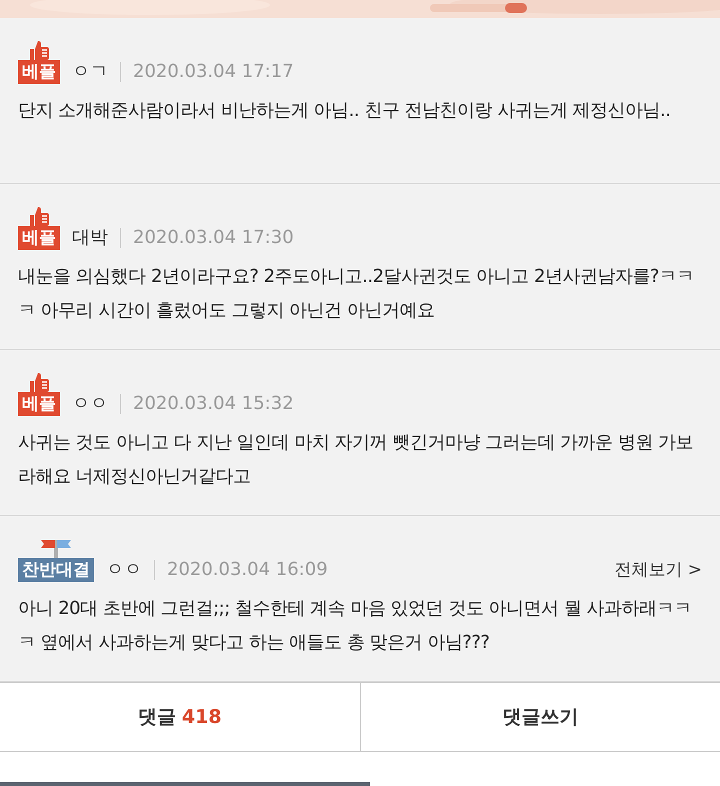  Describe the element at coordinates (355, 626) in the screenshot. I see `comment-text: 아니 20대 초반에 그런걸;;; 철수한테 계속 마음 있었던 것도 아니면서 뭘 사과하래ㅋㅋㅋ 옆에서 사과하는게 맞다고 하는 애들도 총 맞은거 아님???` at that location.